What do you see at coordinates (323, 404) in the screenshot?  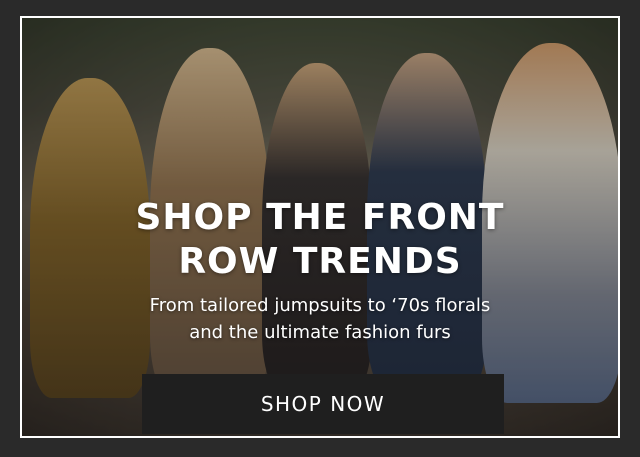 I see `shop-now-button: SHOP NOW` at bounding box center [323, 404].